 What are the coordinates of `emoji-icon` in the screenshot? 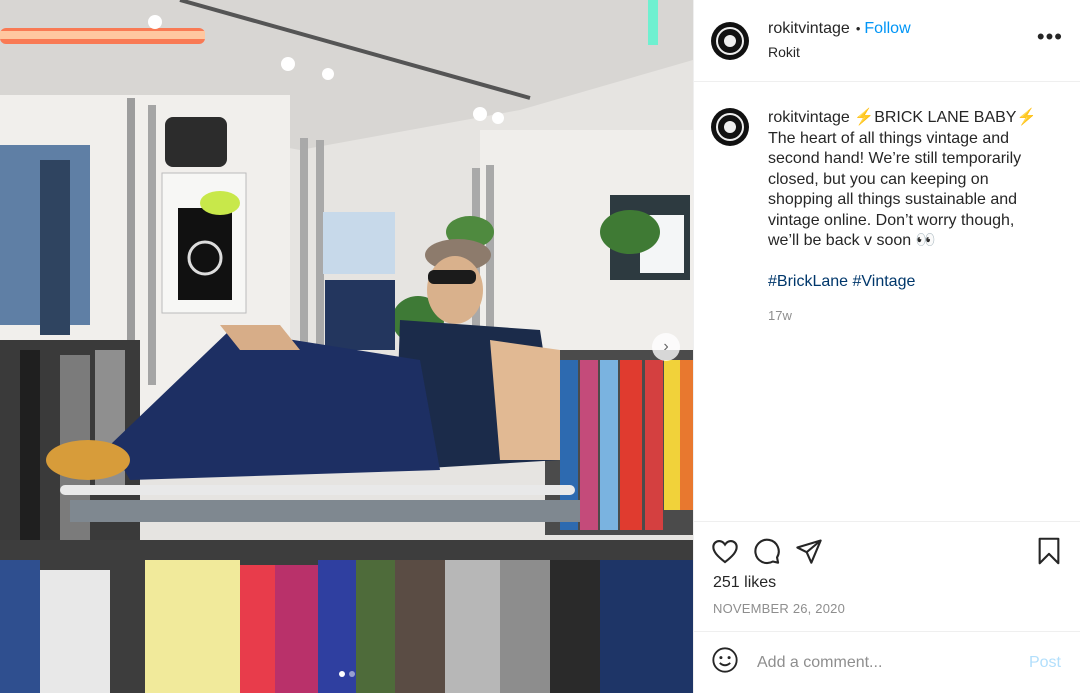 It's located at (725, 662).